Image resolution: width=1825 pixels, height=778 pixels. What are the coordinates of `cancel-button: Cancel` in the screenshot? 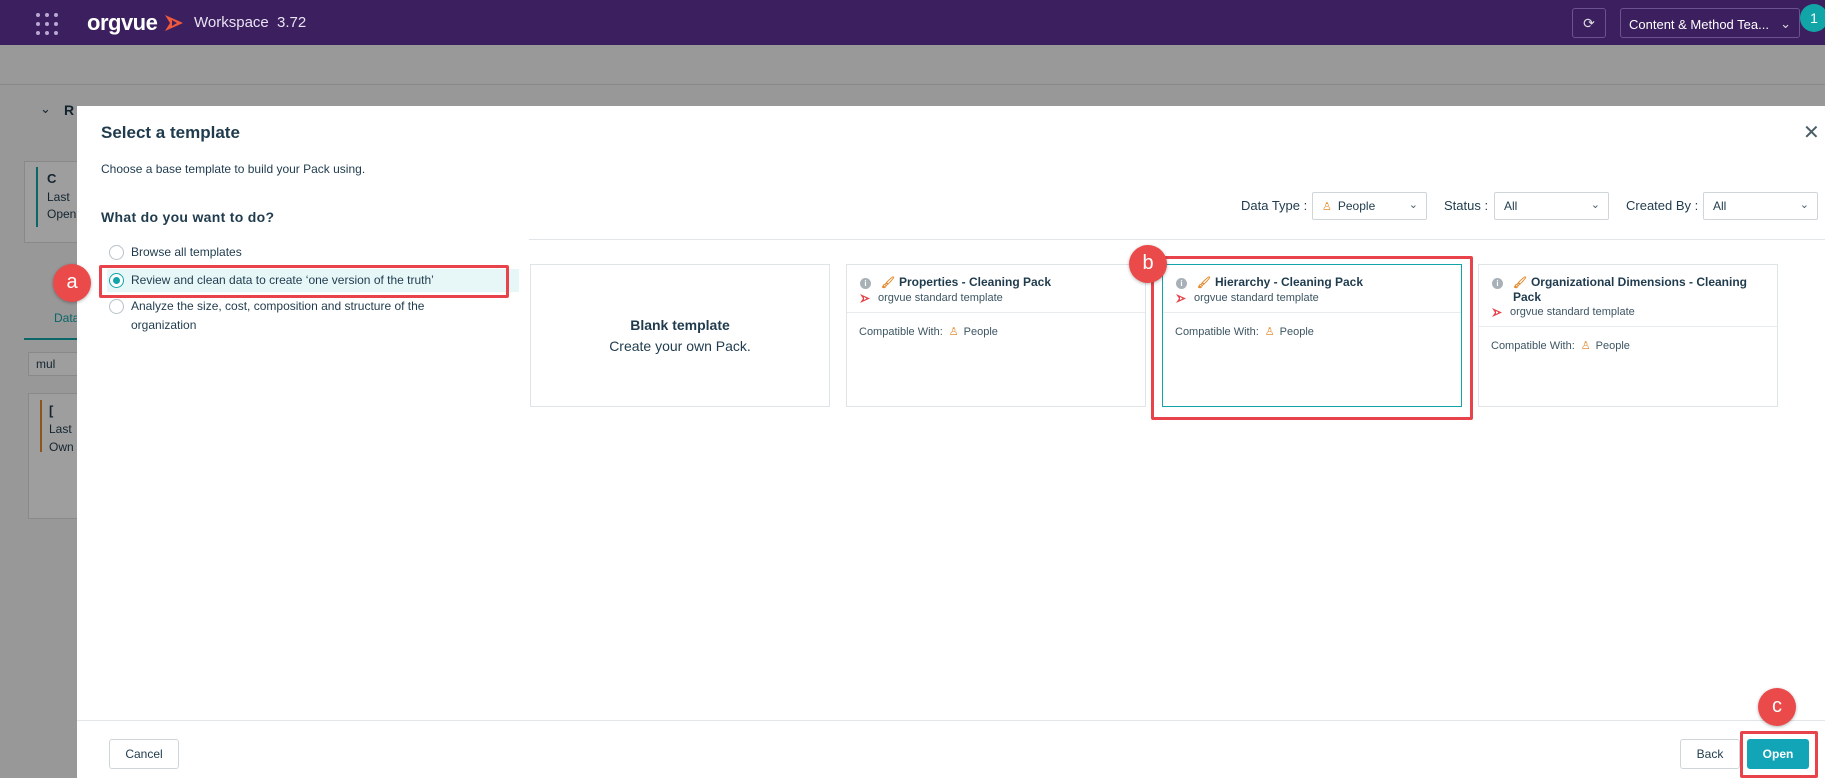 It's located at (144, 754).